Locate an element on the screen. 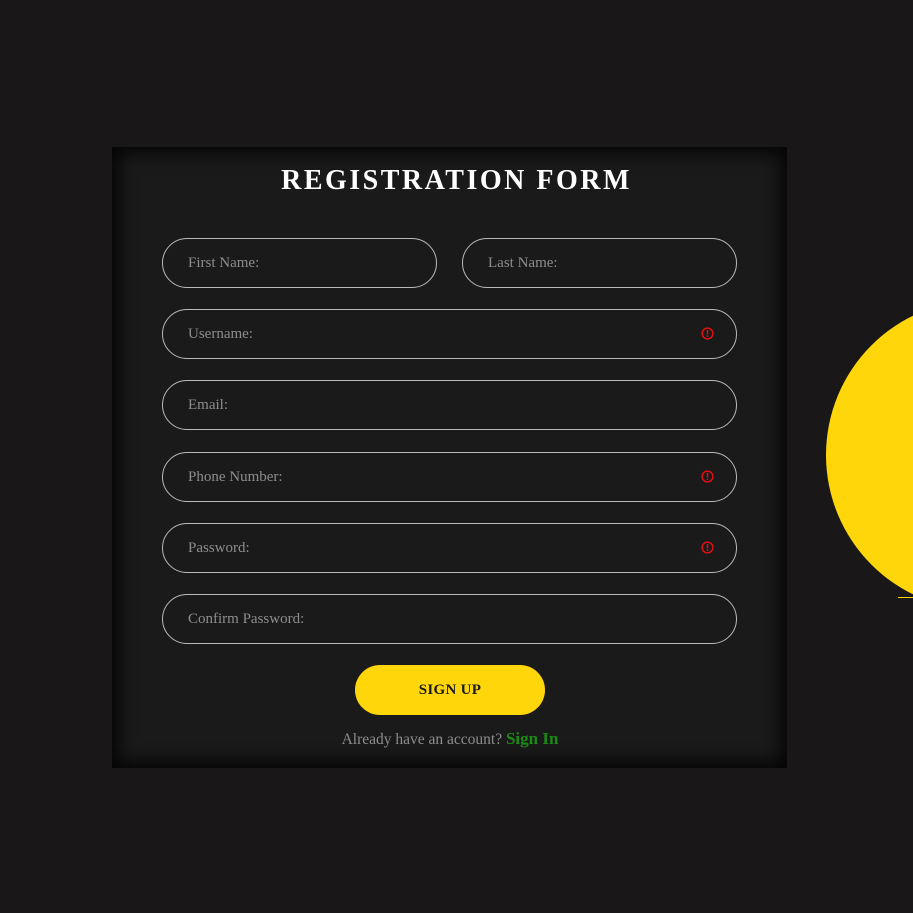  email-placeholder: Email: is located at coordinates (208, 405).